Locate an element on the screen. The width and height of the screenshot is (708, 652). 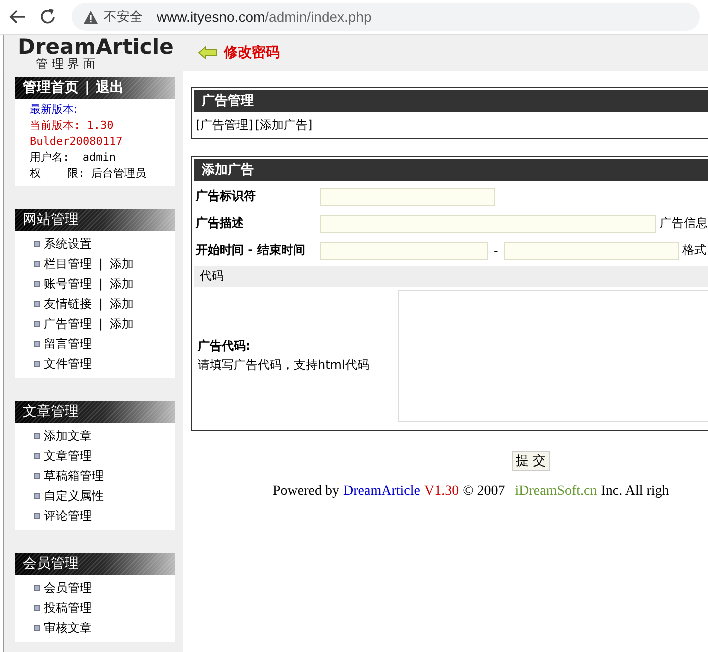
panel-title: 添加广告 is located at coordinates (451, 170).